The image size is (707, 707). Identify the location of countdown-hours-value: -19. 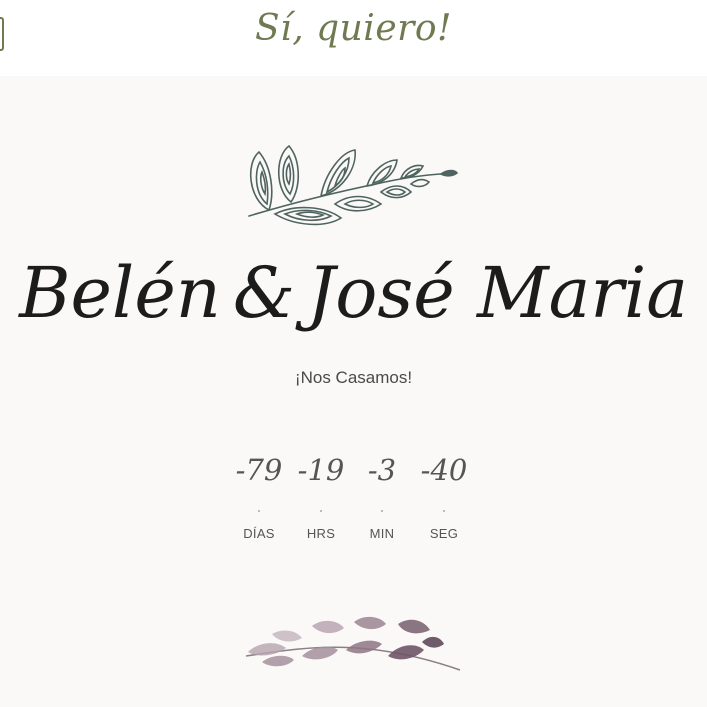
(321, 470).